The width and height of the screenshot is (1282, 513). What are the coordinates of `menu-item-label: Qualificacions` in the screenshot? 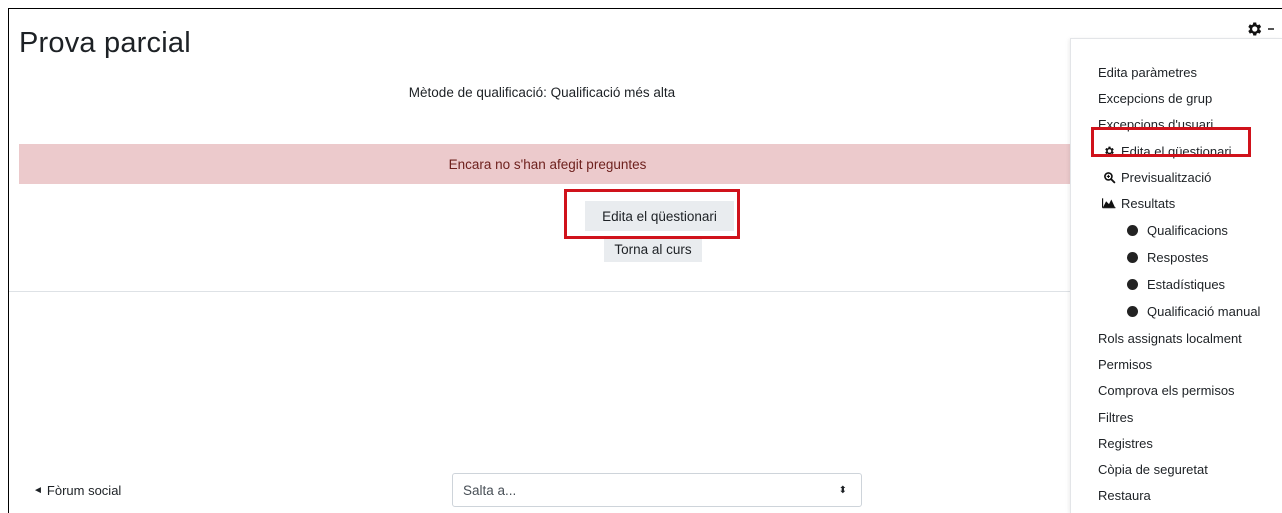 It's located at (1187, 230).